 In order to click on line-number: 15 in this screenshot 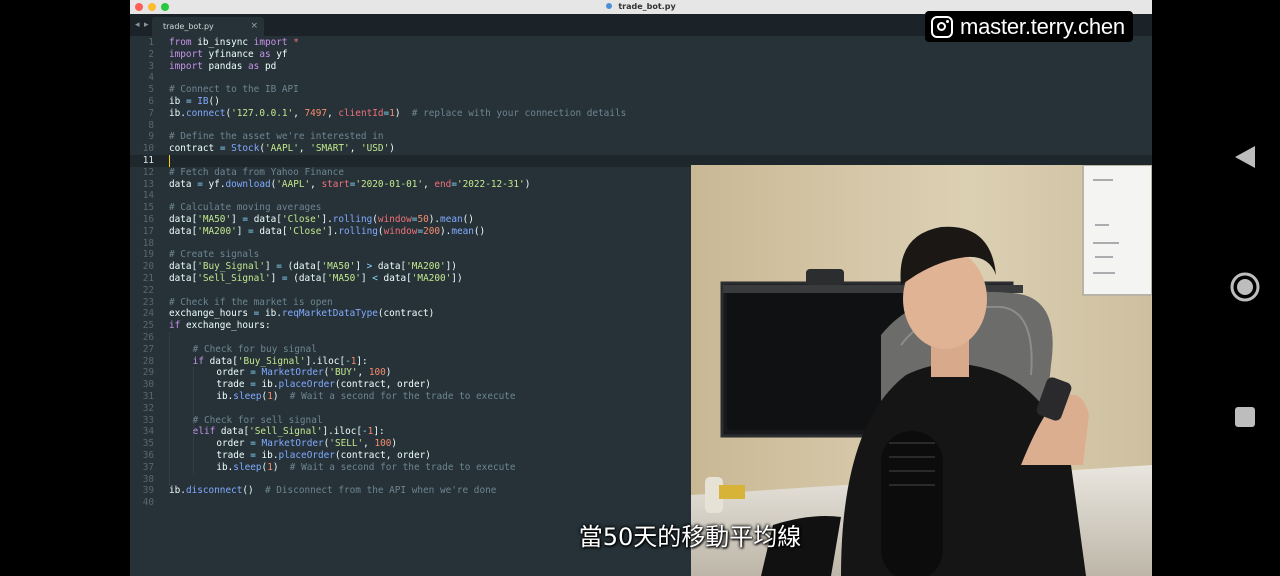, I will do `click(148, 208)`.